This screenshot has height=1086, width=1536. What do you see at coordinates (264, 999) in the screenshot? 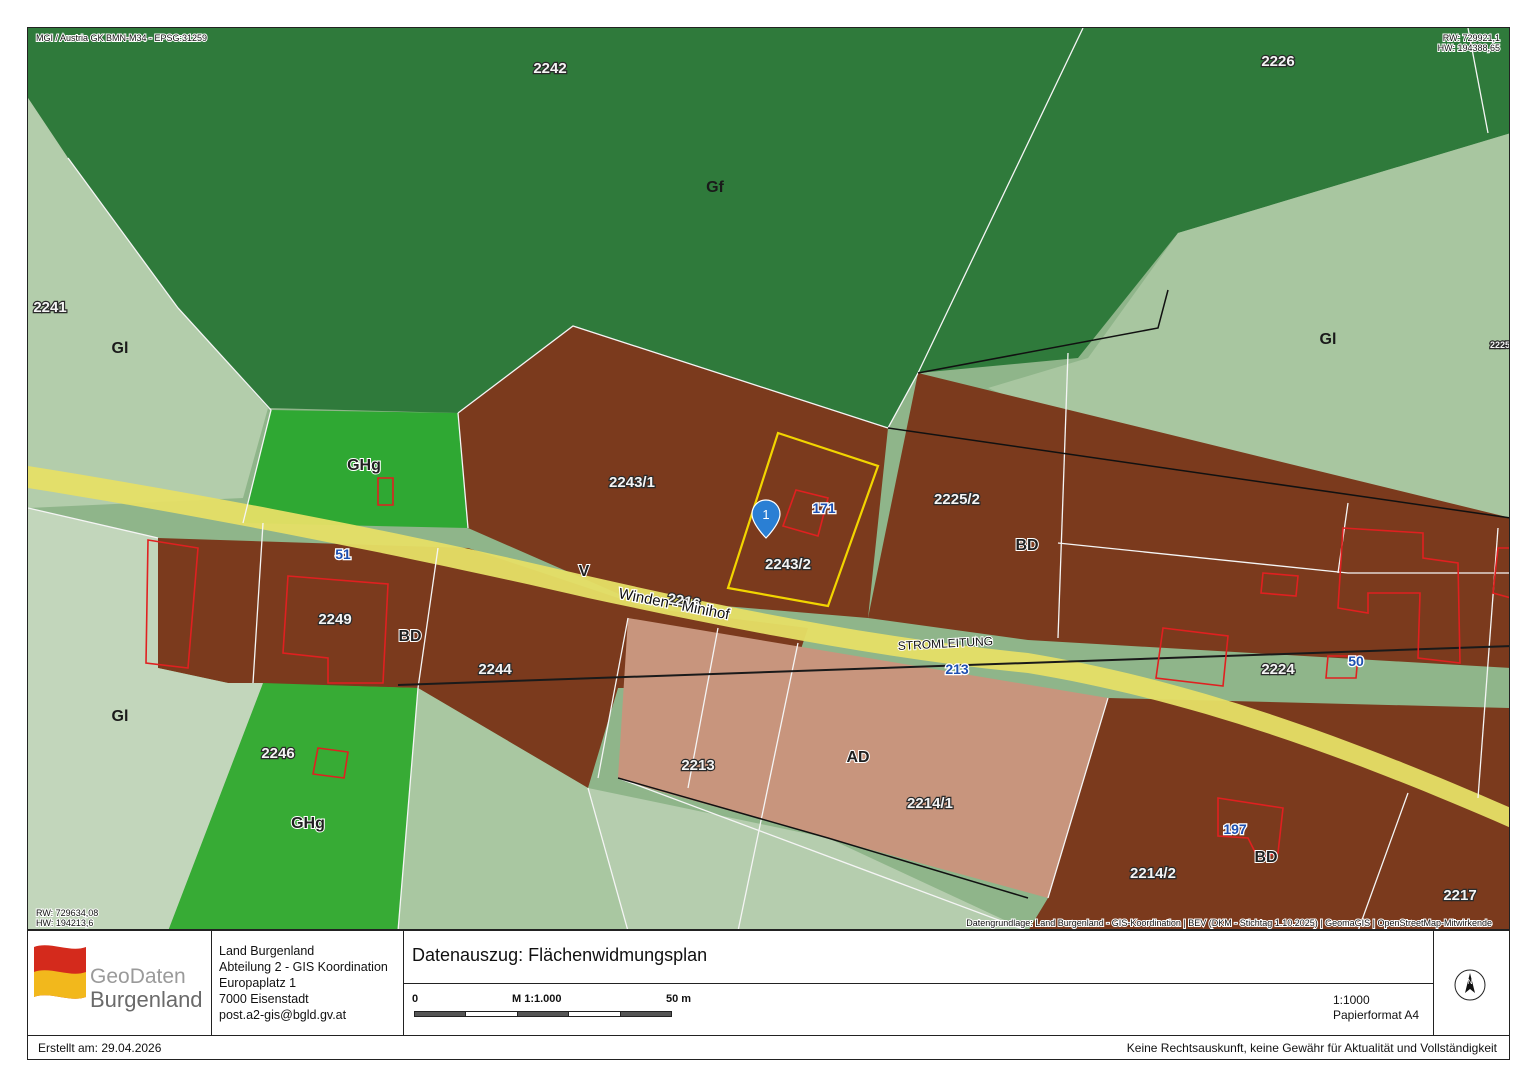
I see `address-line: 7000 Eisenstadt` at bounding box center [264, 999].